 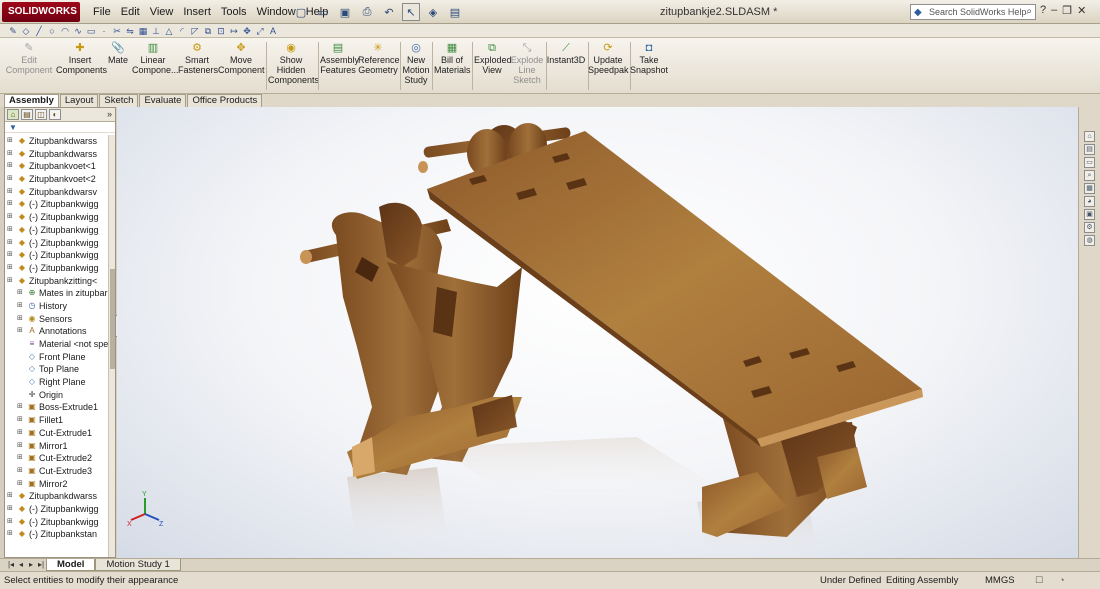 I want to click on tree-scrollbar, so click(x=111, y=346).